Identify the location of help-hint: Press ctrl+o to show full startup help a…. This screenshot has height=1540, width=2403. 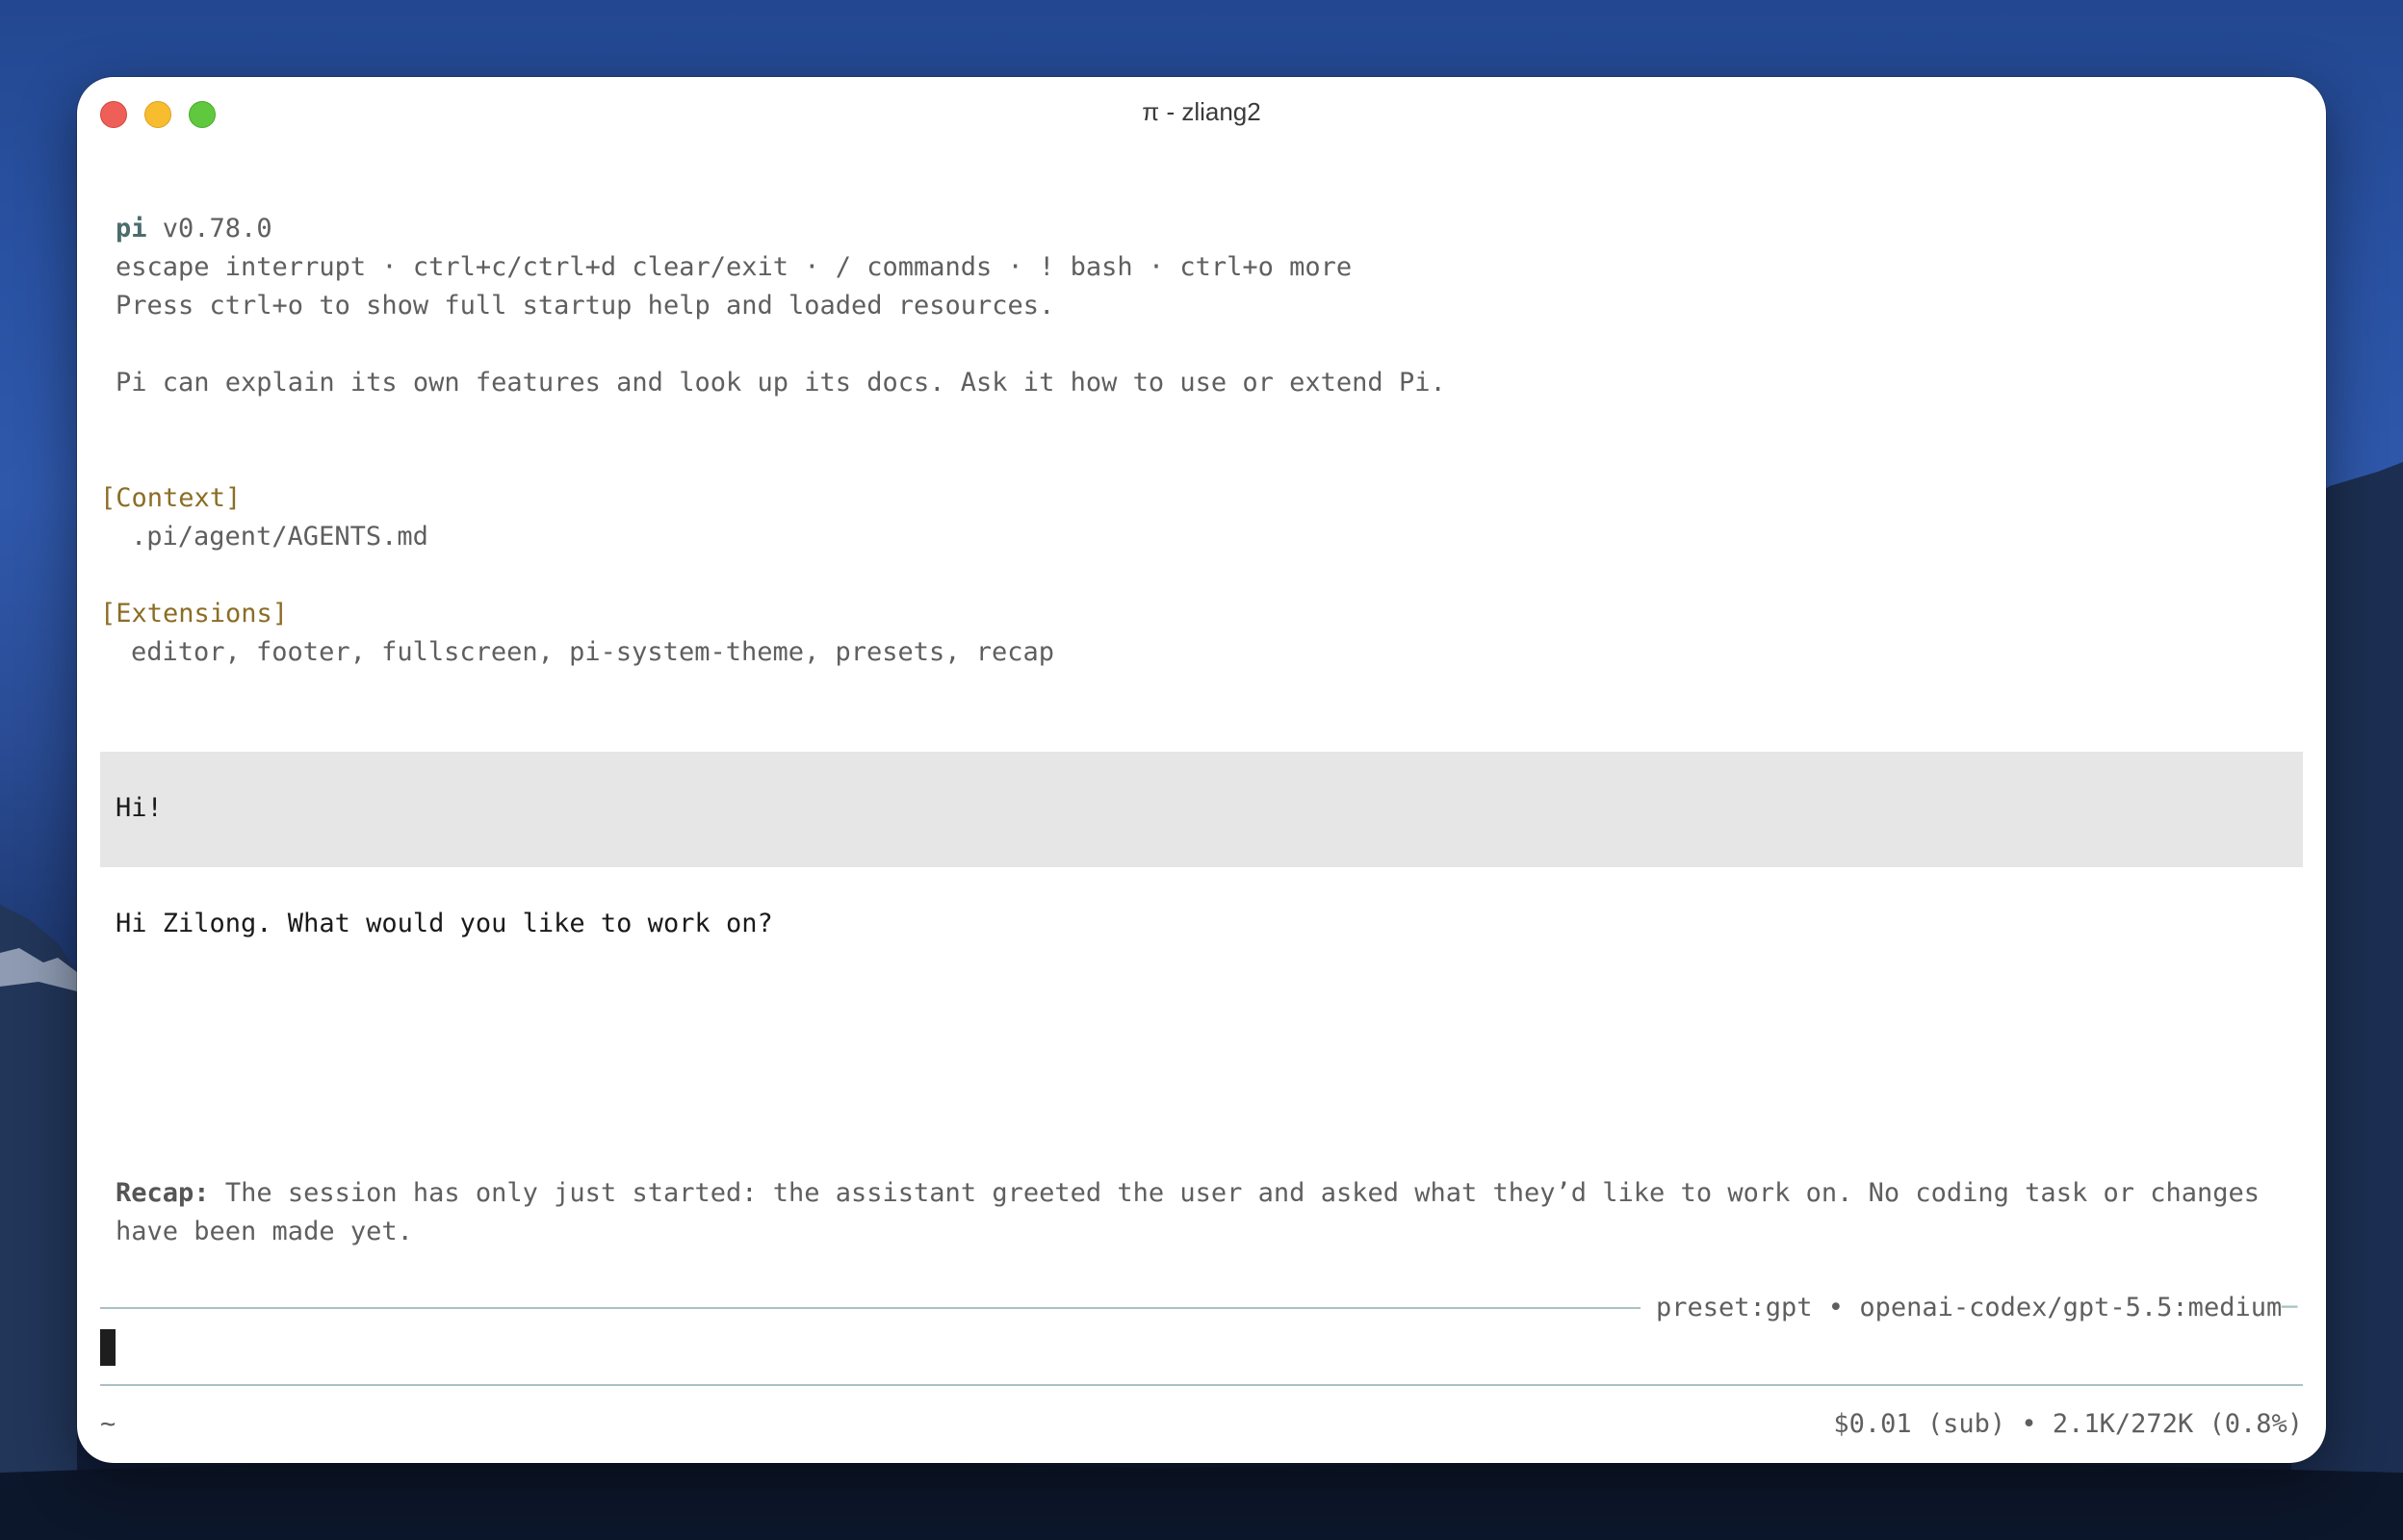
(585, 306).